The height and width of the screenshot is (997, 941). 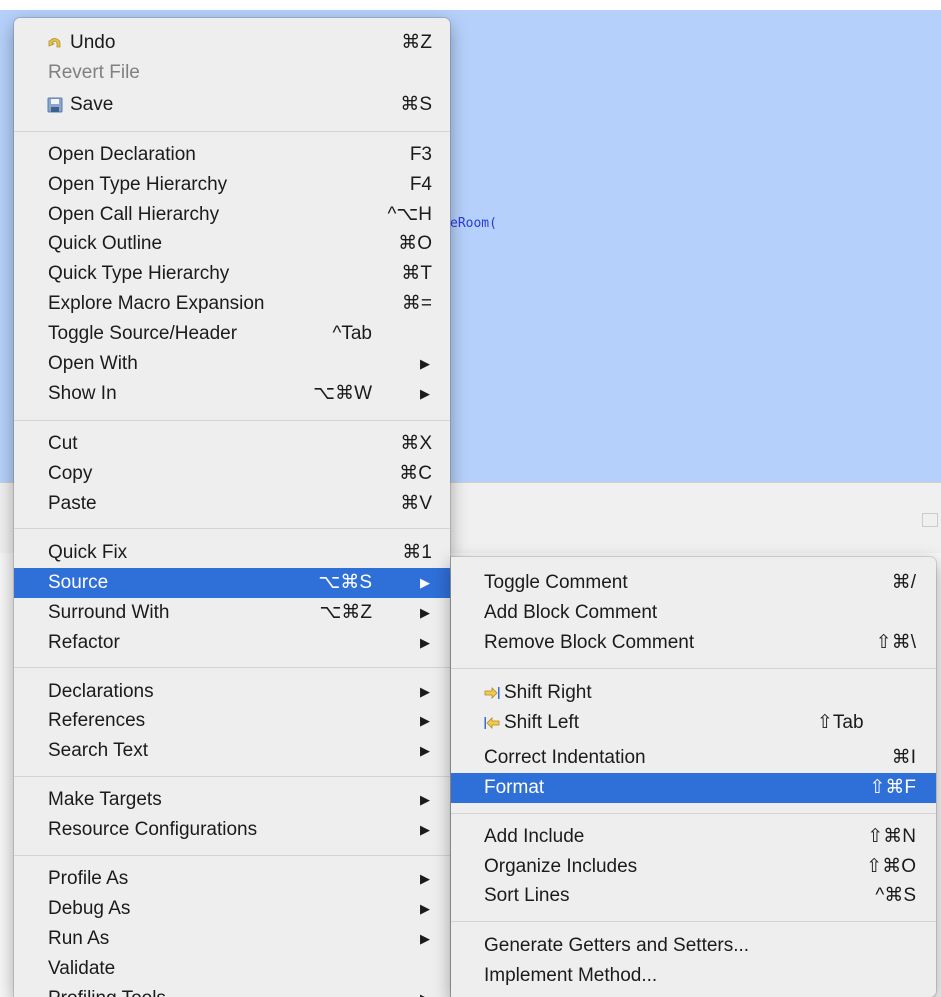 What do you see at coordinates (232, 185) in the screenshot?
I see `menu-item-open-type-hierarchy: Open Type Hierarchy F4` at bounding box center [232, 185].